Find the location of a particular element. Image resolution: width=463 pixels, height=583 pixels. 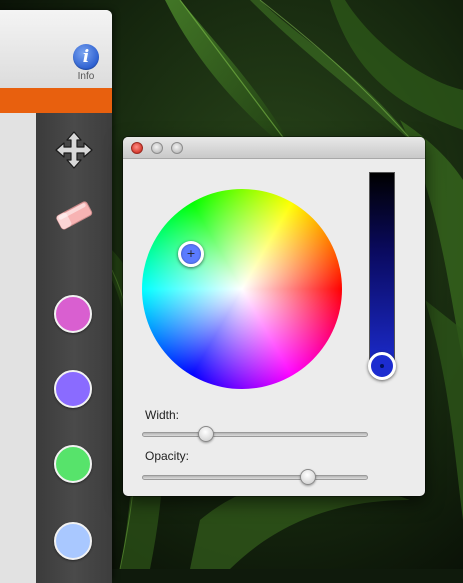

color-wheel-surface is located at coordinates (242, 289).